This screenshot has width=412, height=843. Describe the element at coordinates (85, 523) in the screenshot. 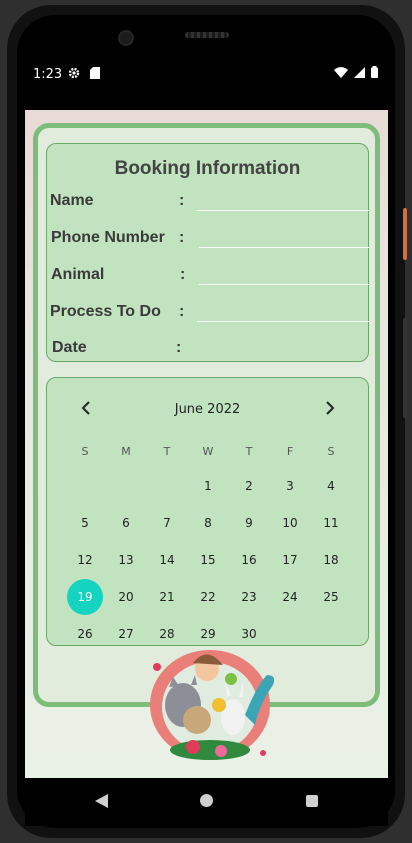

I see `calendar-day: 5` at that location.